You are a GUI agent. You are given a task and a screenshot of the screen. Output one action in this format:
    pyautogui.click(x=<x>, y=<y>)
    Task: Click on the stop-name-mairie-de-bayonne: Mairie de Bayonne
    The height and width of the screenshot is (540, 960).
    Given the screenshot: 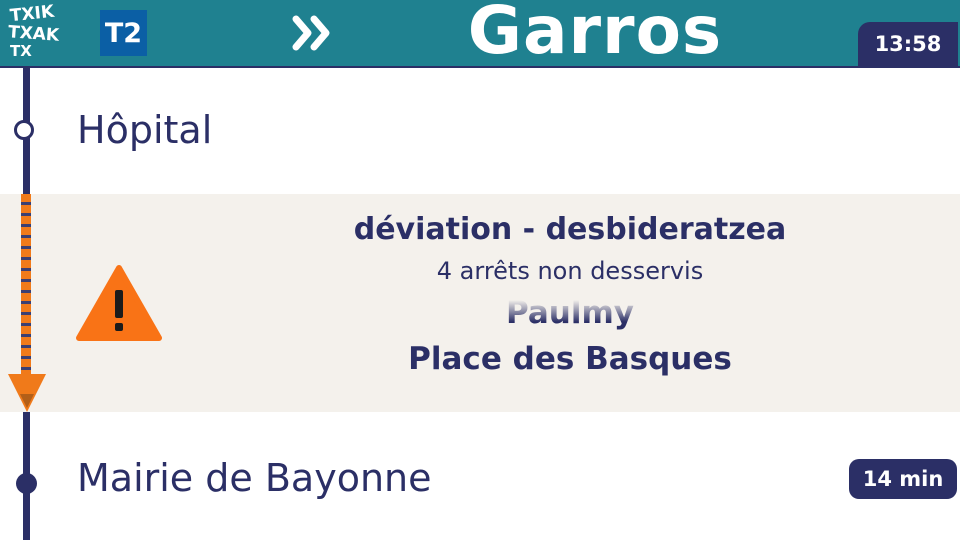 What is the action you would take?
    pyautogui.click(x=254, y=478)
    